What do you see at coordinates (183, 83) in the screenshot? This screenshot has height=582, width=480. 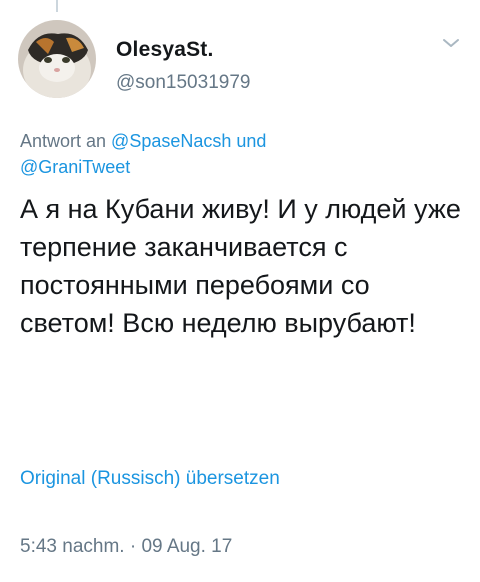 I see `user-handle: @son15031979` at bounding box center [183, 83].